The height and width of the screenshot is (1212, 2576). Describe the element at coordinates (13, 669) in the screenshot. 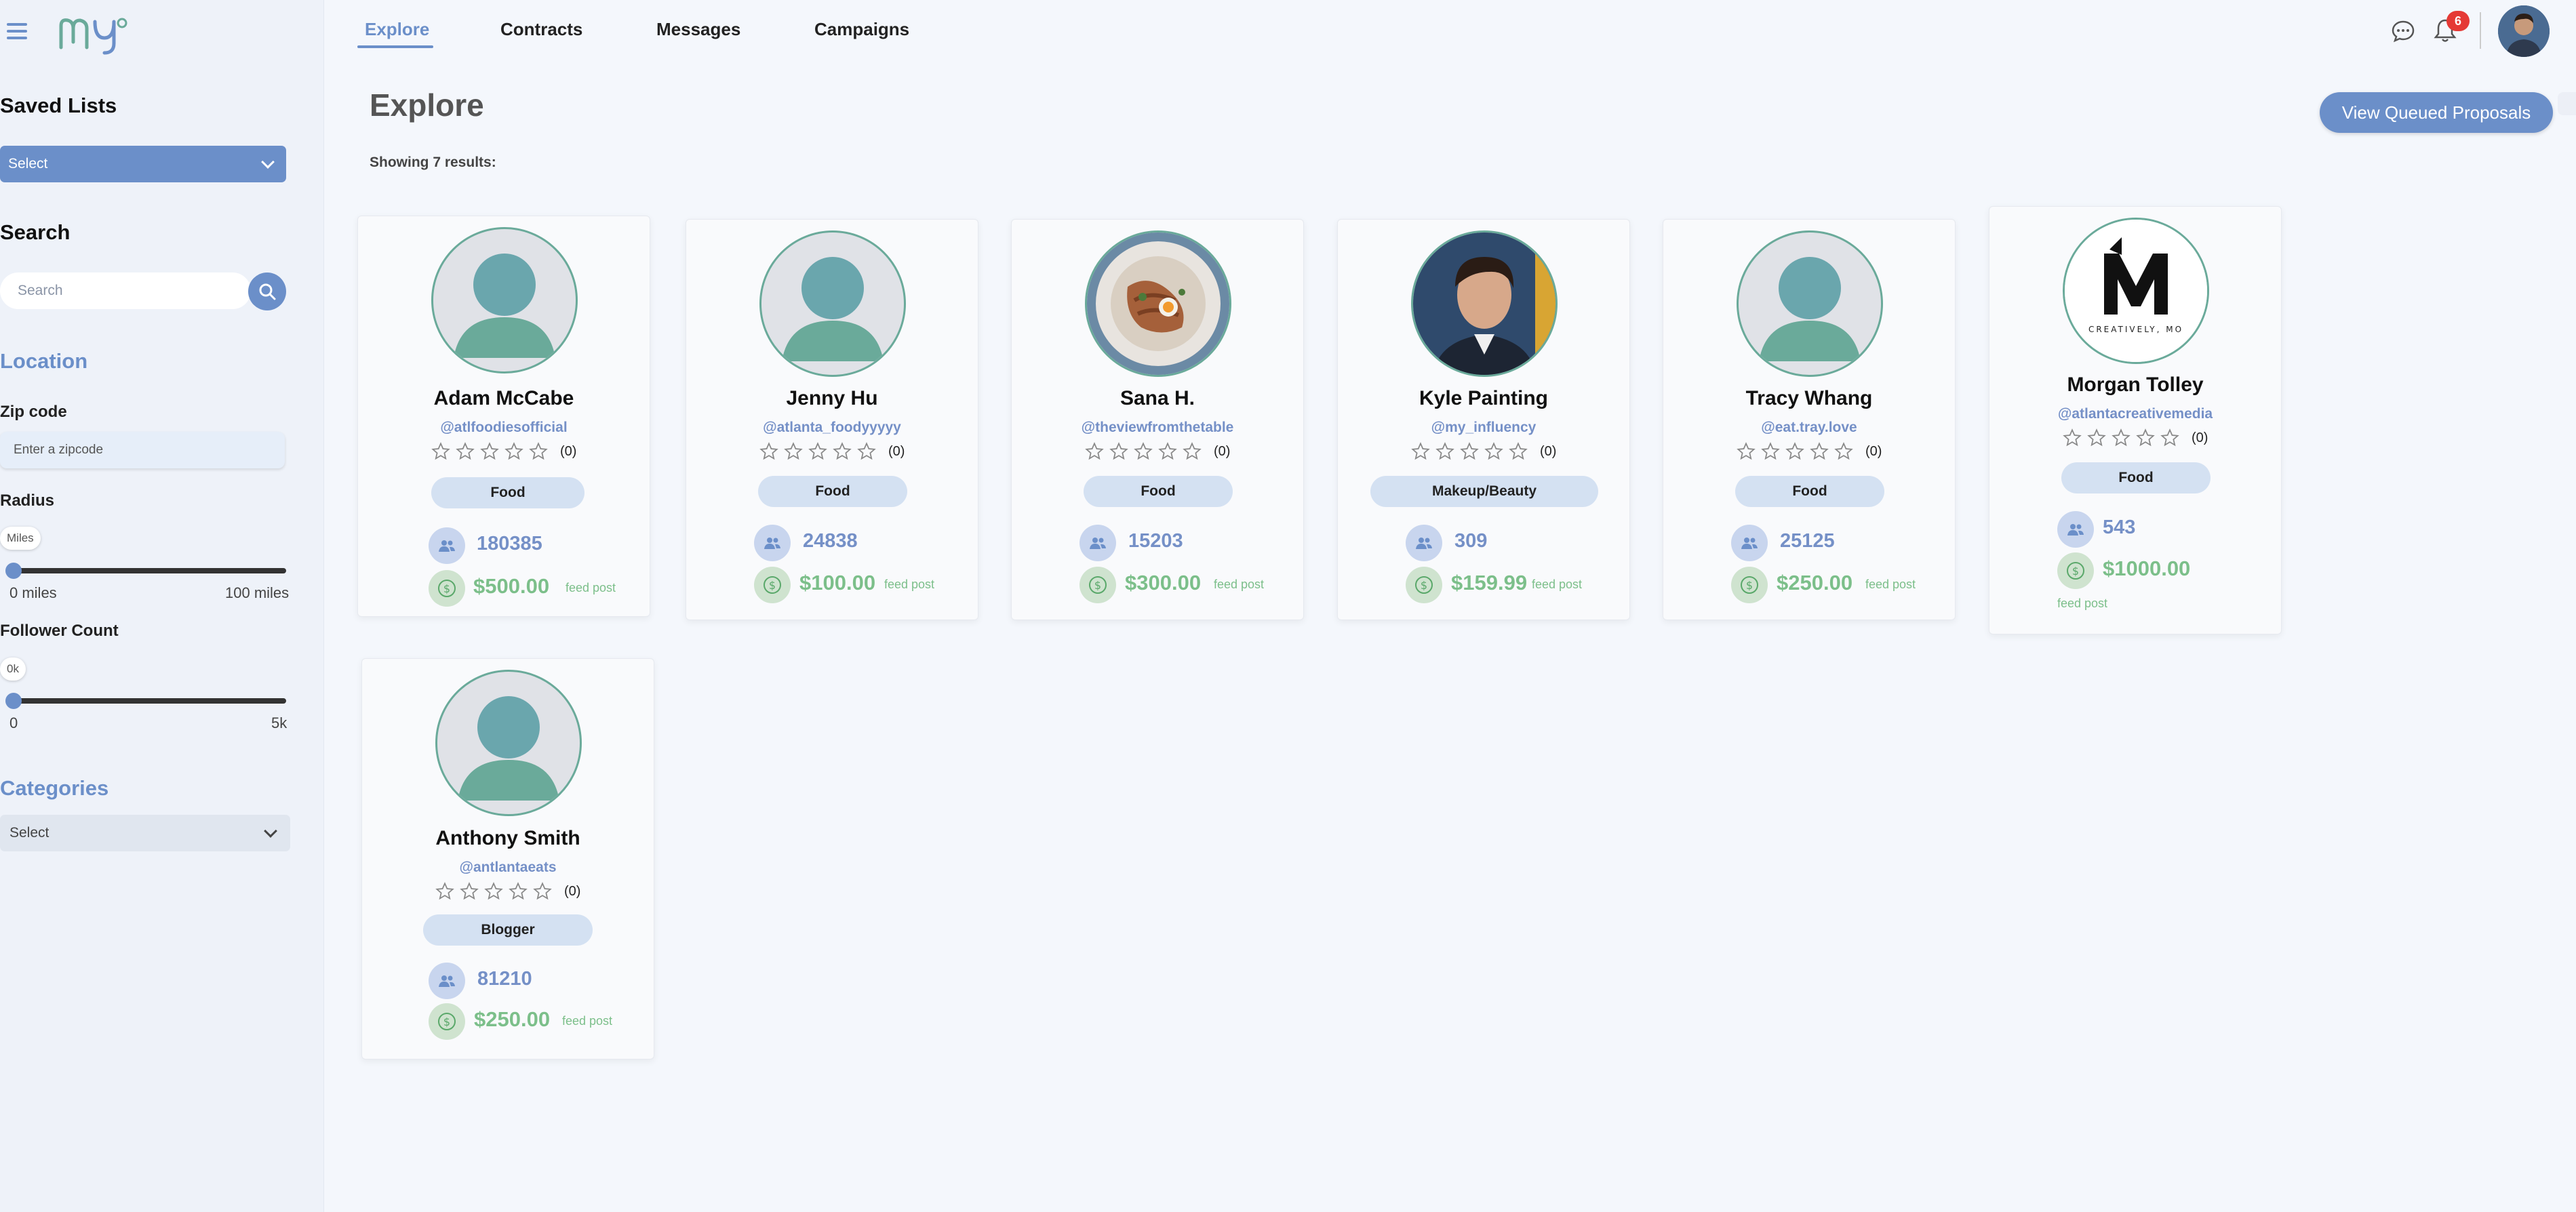

I see `follower-count-tooltip: 0k` at that location.